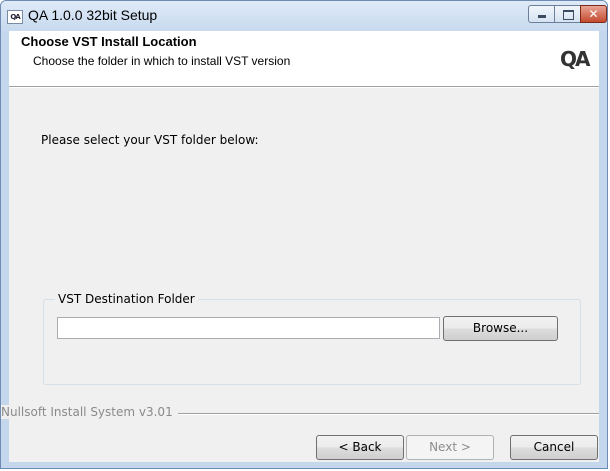 Image resolution: width=610 pixels, height=471 pixels. I want to click on branding-text: Nullsoft Install System v3.01, so click(89, 412).